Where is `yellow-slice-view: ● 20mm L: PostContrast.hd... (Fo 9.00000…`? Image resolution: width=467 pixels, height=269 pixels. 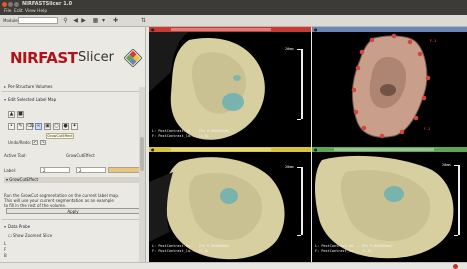
yellow-slice-view: ● 20mm L: PostContrast.hd... (Fo 9.00000… is located at coordinates (230, 204).